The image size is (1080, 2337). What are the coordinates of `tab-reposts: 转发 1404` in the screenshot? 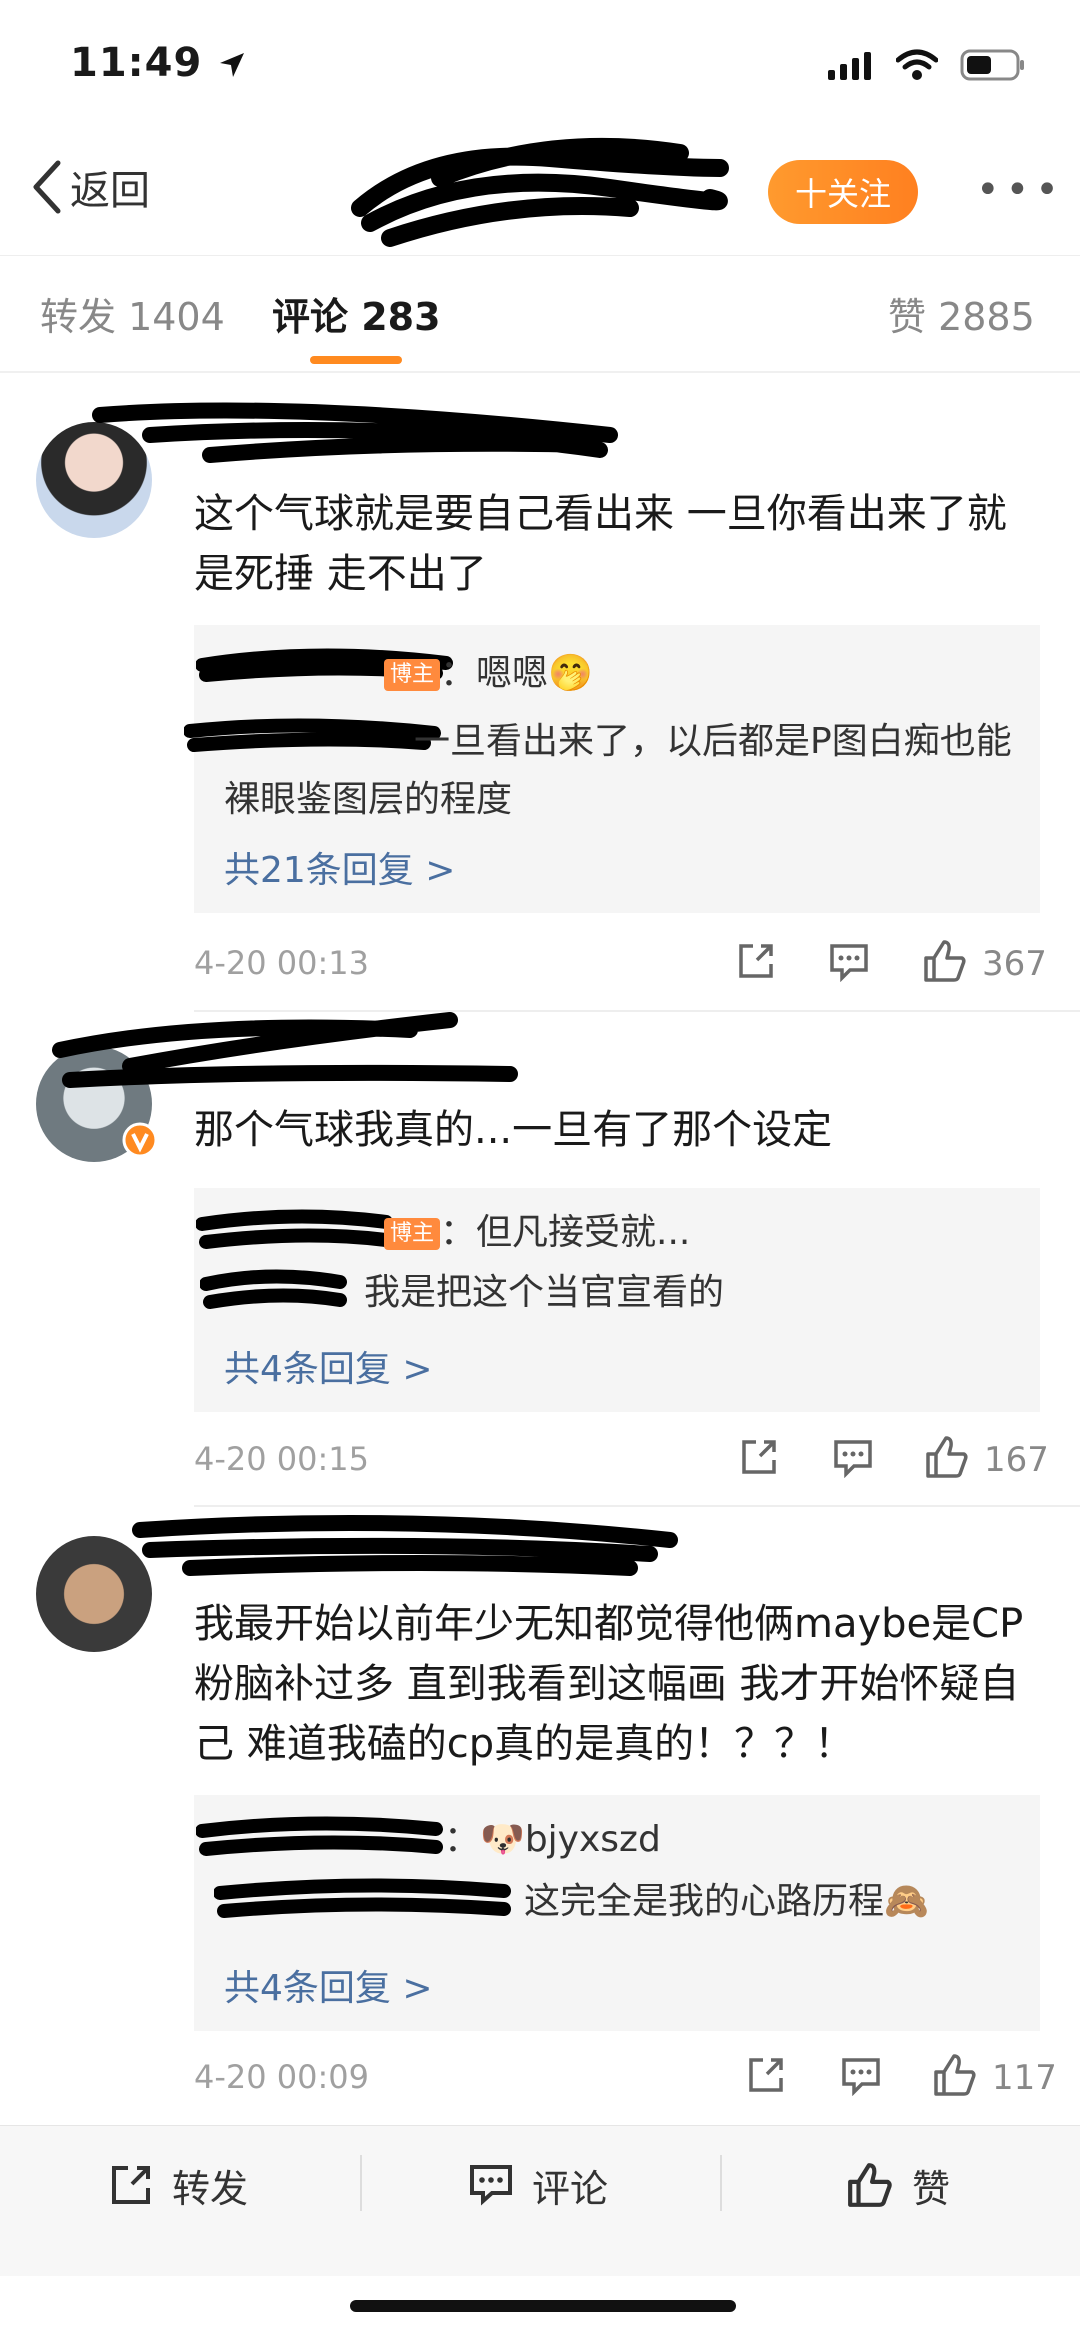 It's located at (132, 313).